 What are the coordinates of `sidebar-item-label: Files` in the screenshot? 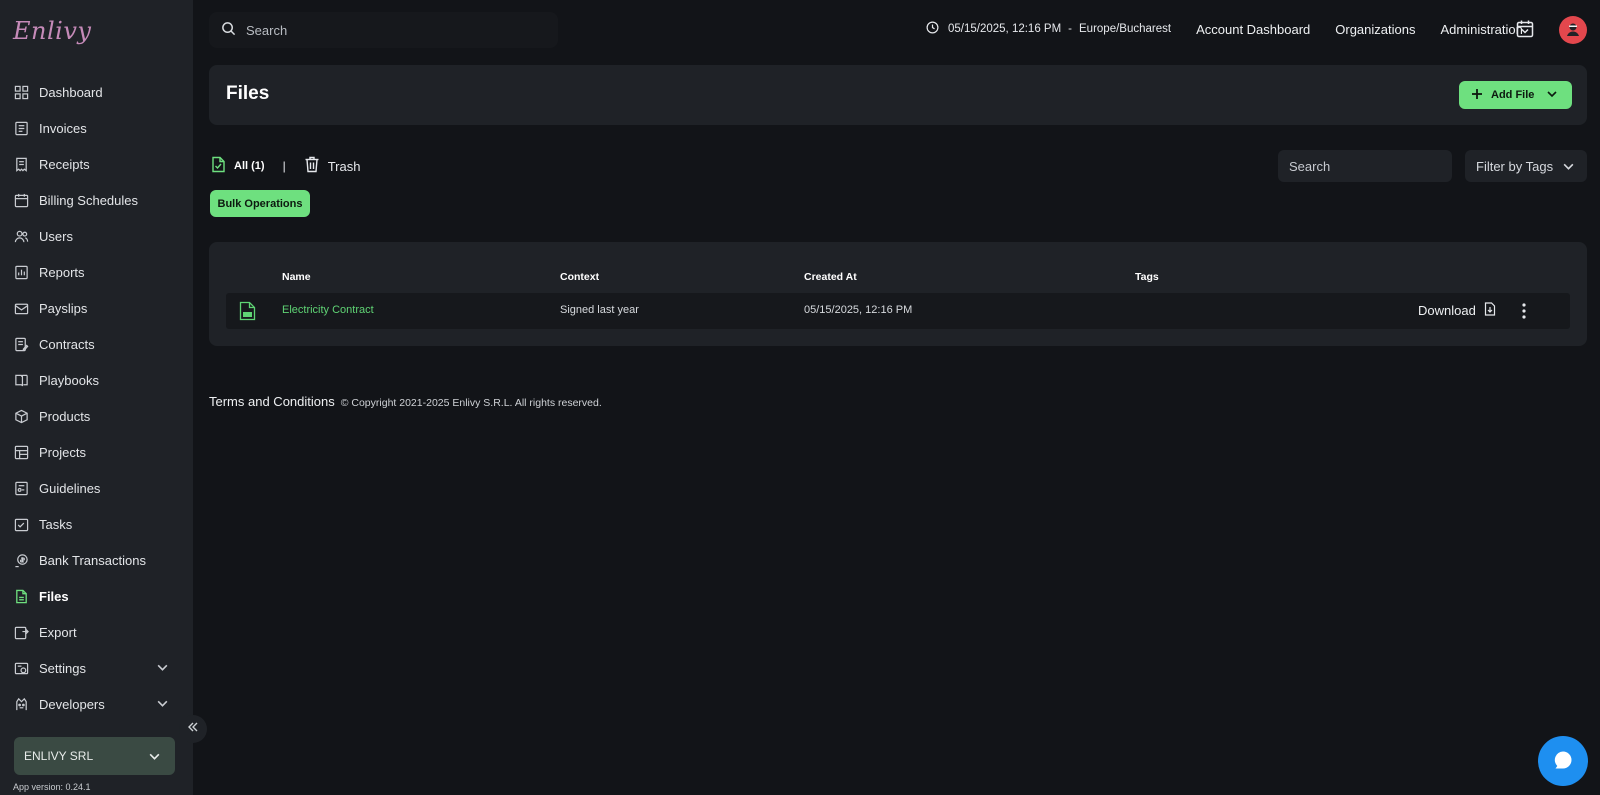 It's located at (54, 596).